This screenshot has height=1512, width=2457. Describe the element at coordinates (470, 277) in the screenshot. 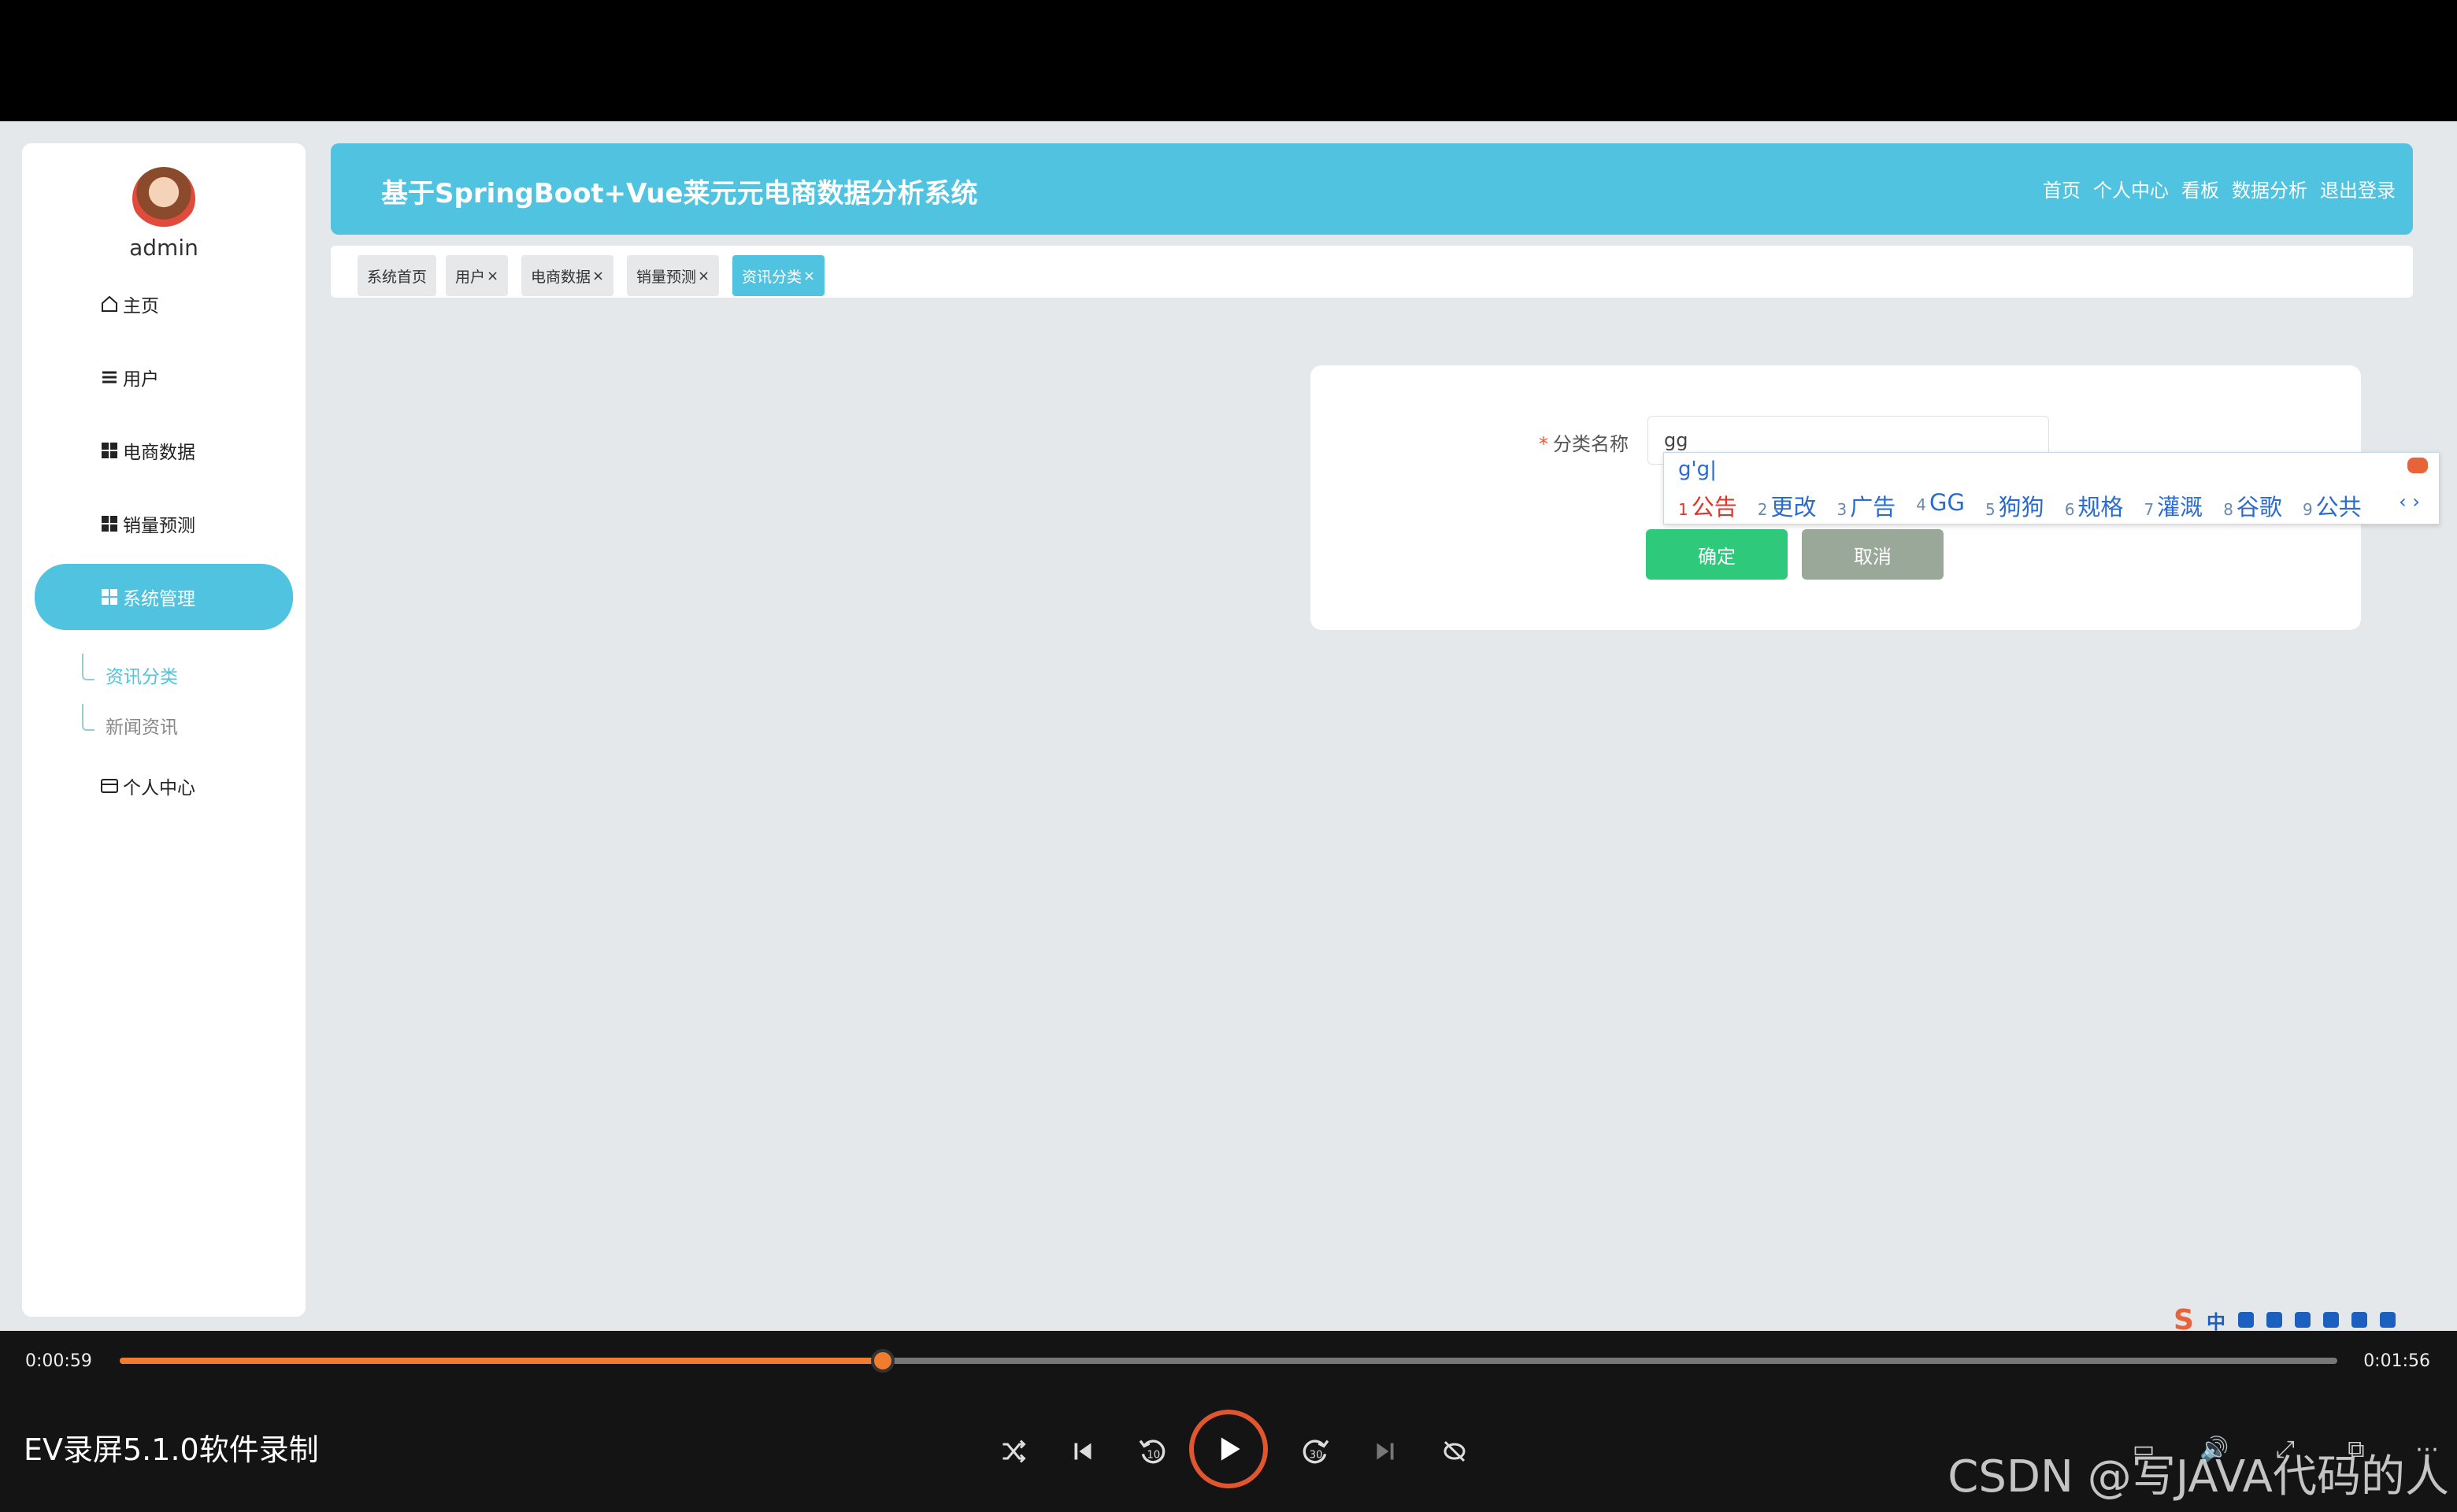

I see `tab-label: 用户` at that location.